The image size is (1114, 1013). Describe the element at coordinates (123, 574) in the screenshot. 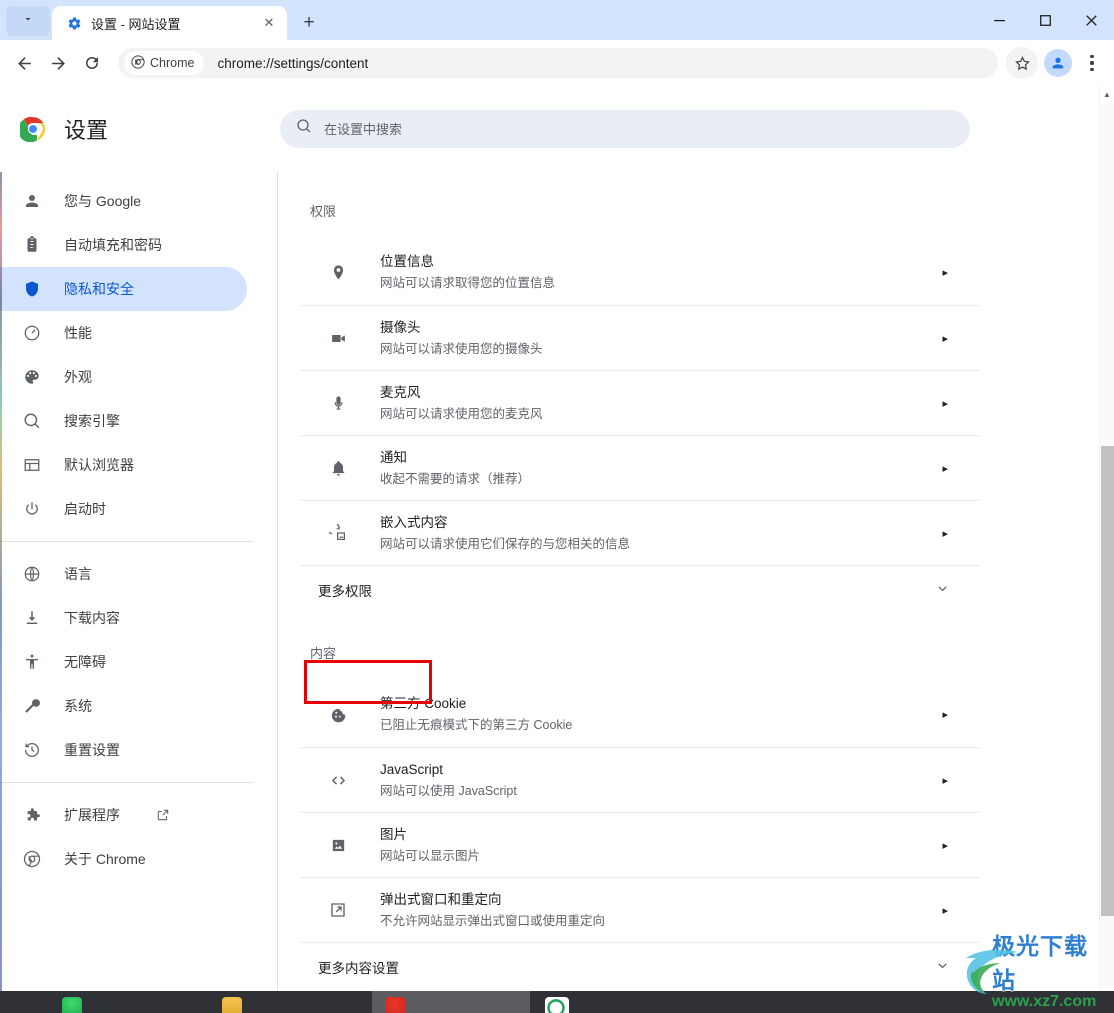

I see `sidebar-item-languages: 语言` at that location.